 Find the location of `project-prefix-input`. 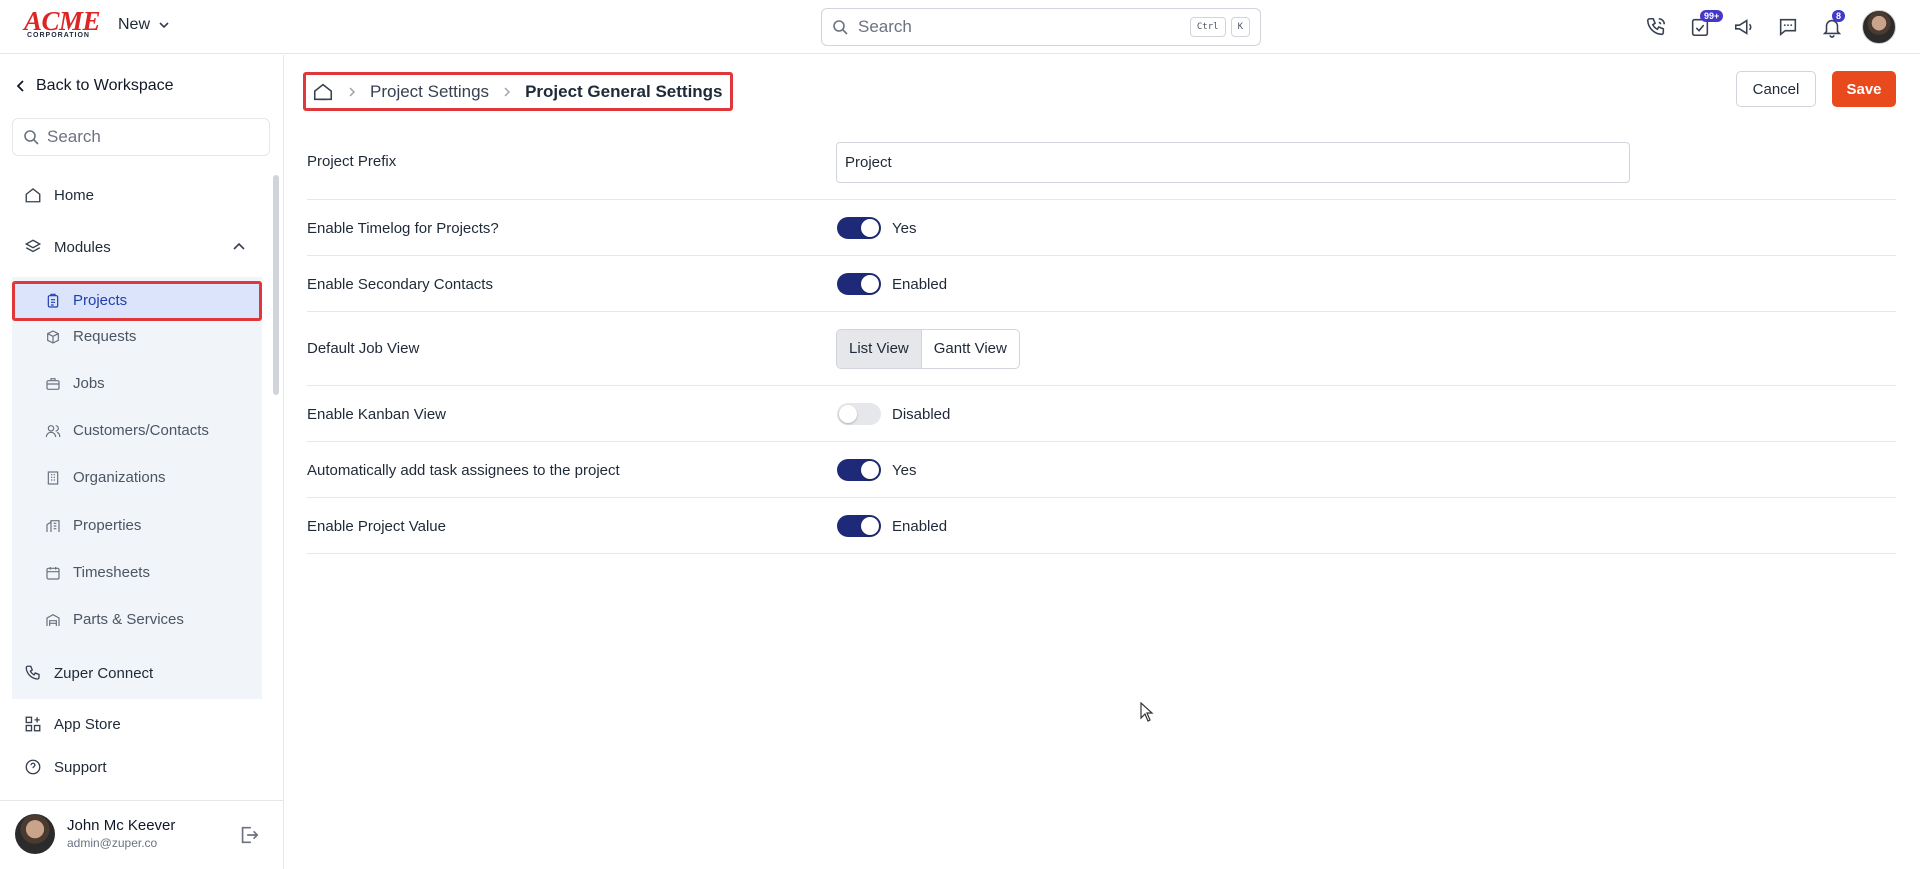

project-prefix-input is located at coordinates (1233, 162).